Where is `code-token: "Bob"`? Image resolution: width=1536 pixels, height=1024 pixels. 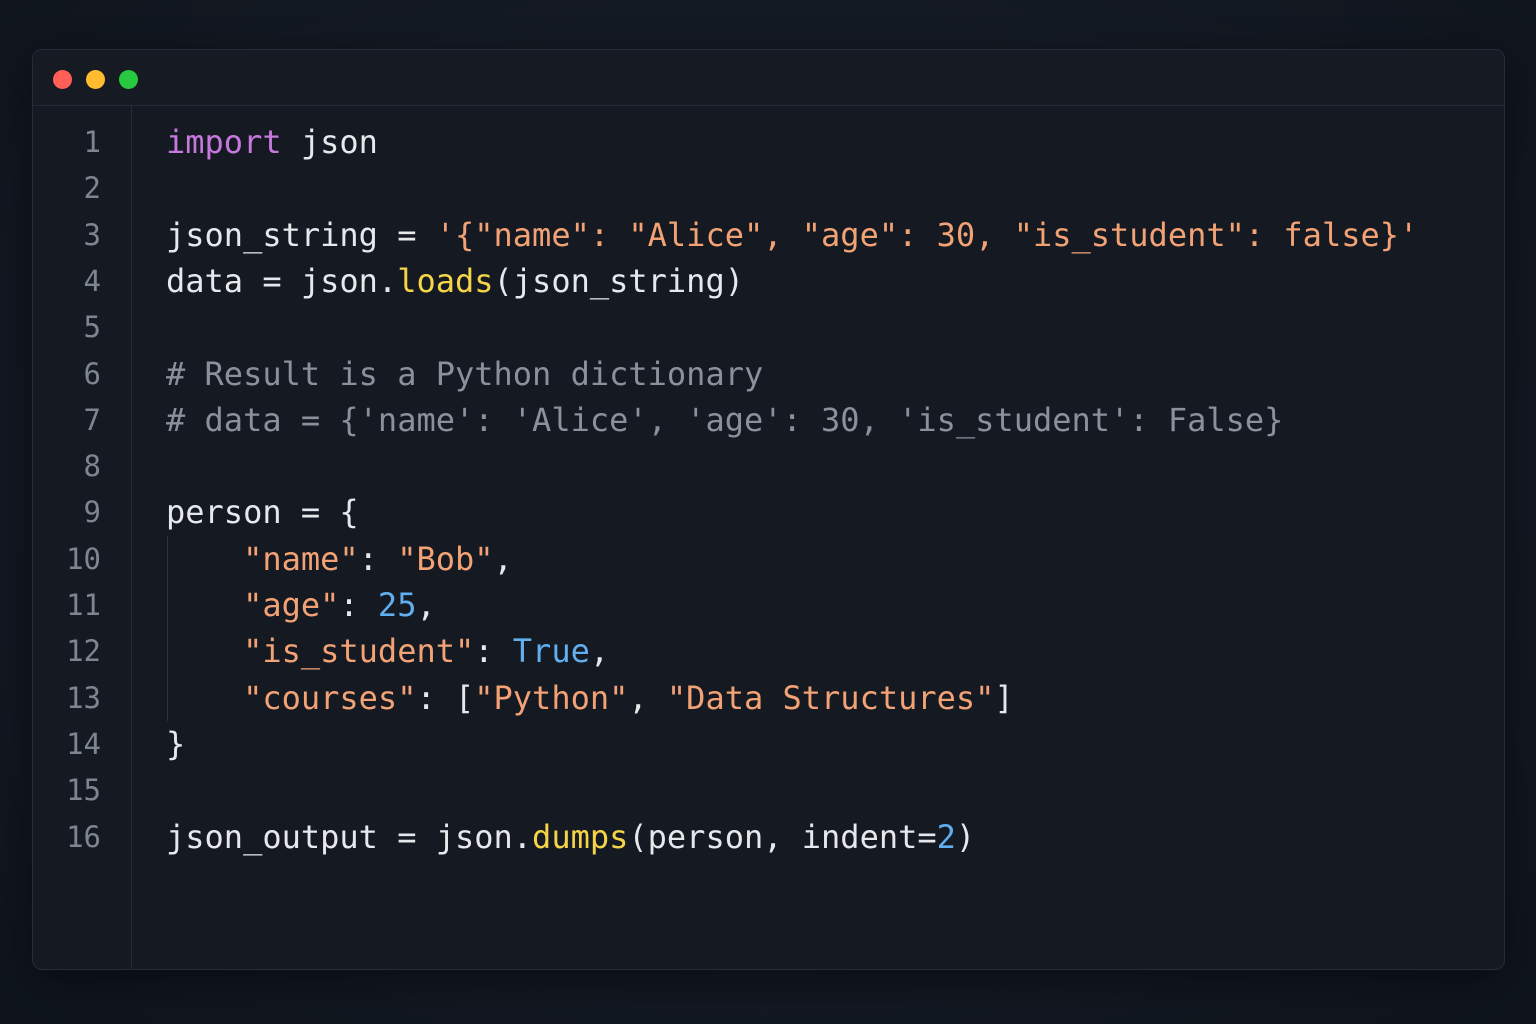
code-token: "Bob" is located at coordinates (445, 558).